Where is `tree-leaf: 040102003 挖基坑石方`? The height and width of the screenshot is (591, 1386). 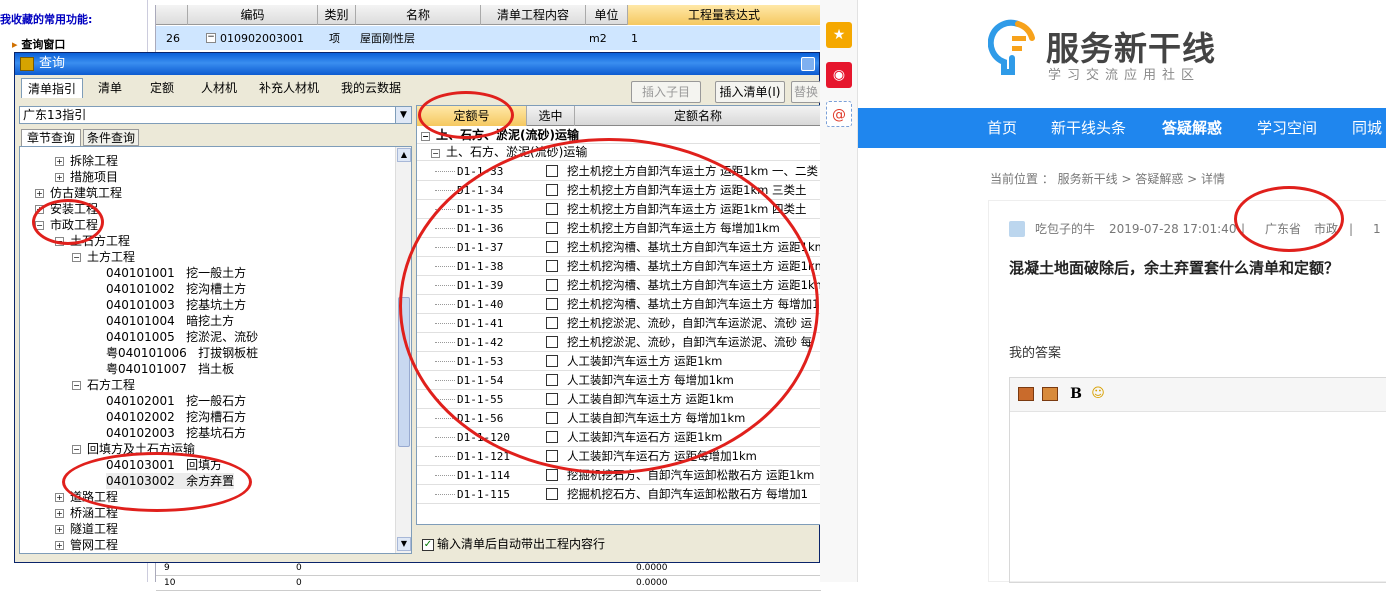 tree-leaf: 040102003 挖基坑石方 is located at coordinates (176, 433).